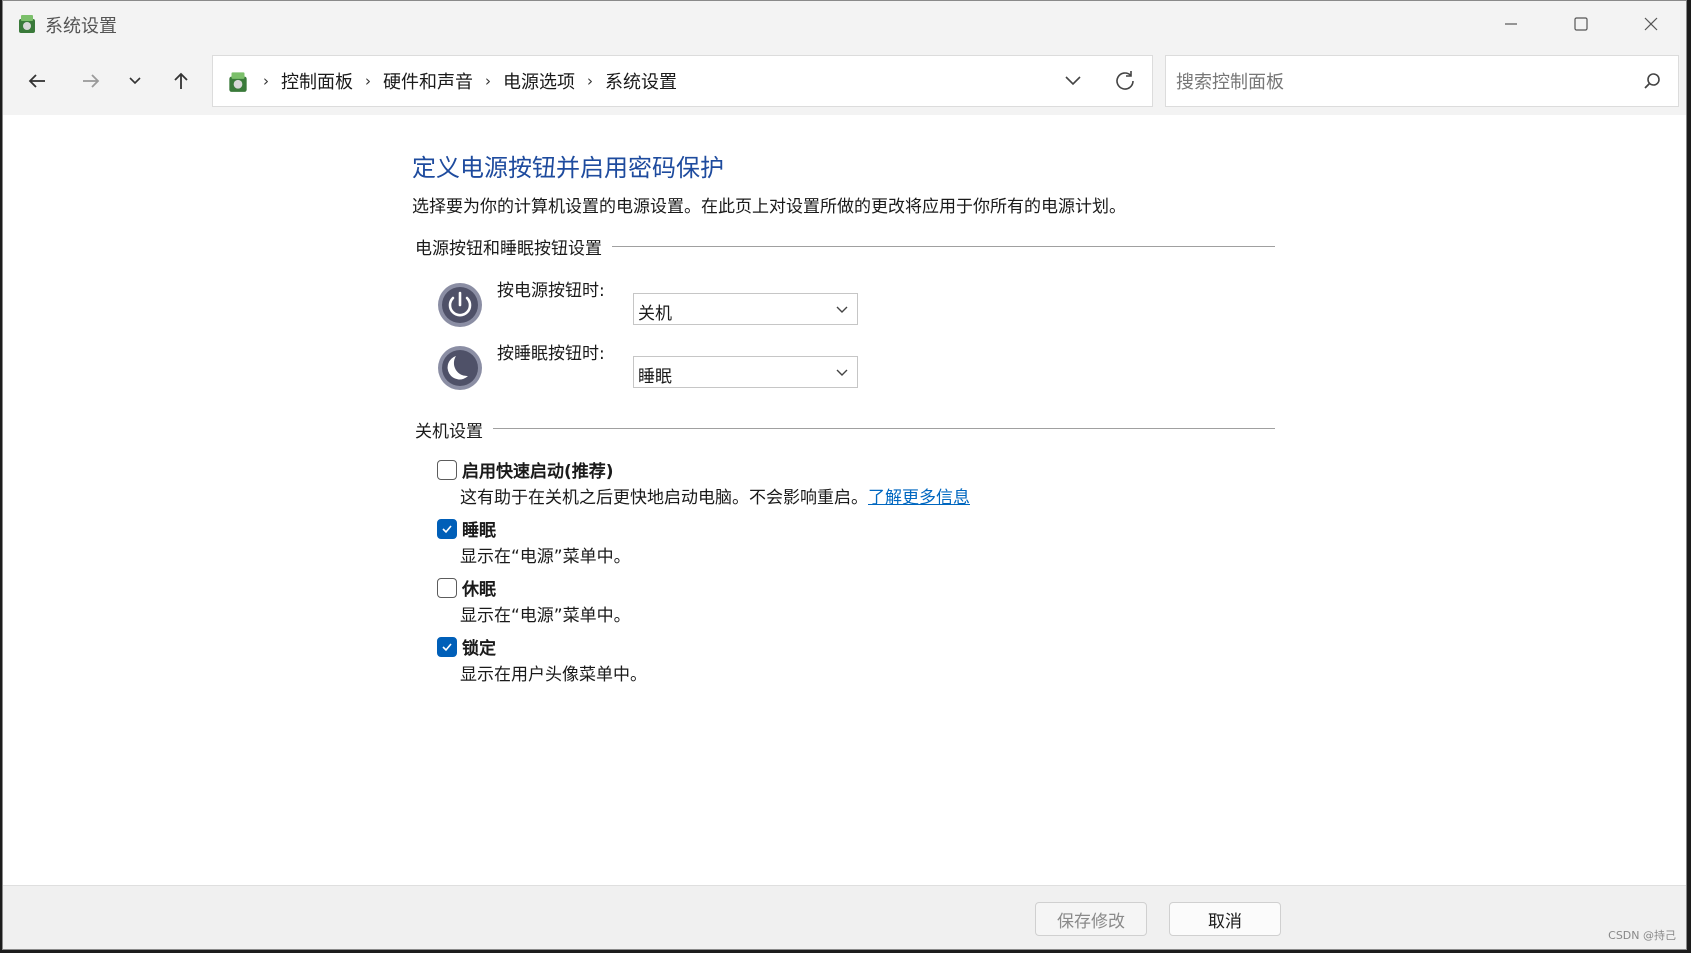 The width and height of the screenshot is (1691, 953). I want to click on power-options-icon, so click(27, 24).